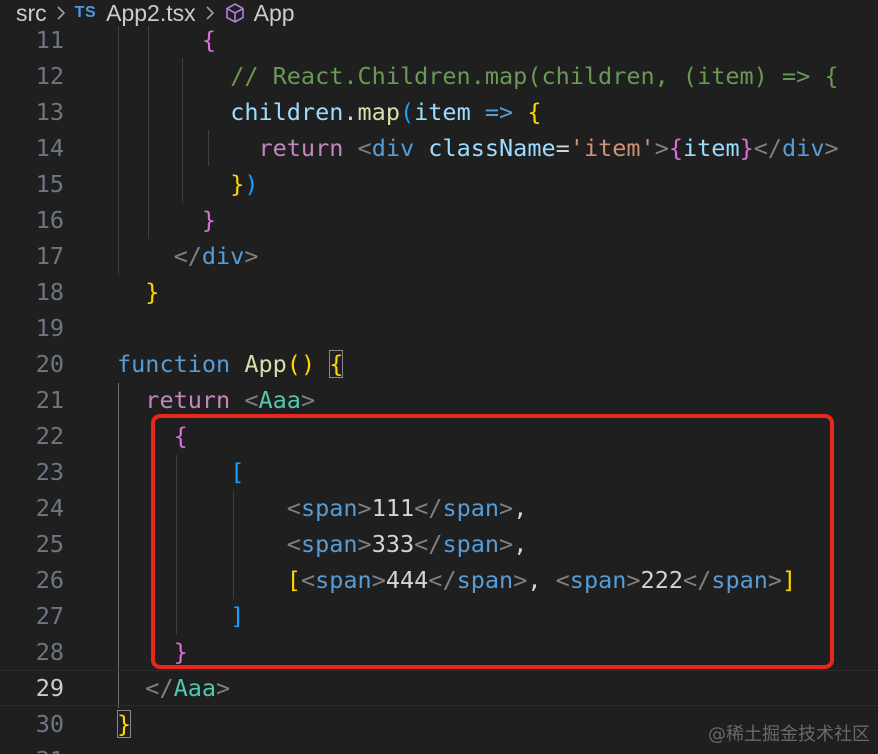 This screenshot has height=754, width=878. What do you see at coordinates (301, 364) in the screenshot?
I see `code-token: ()` at bounding box center [301, 364].